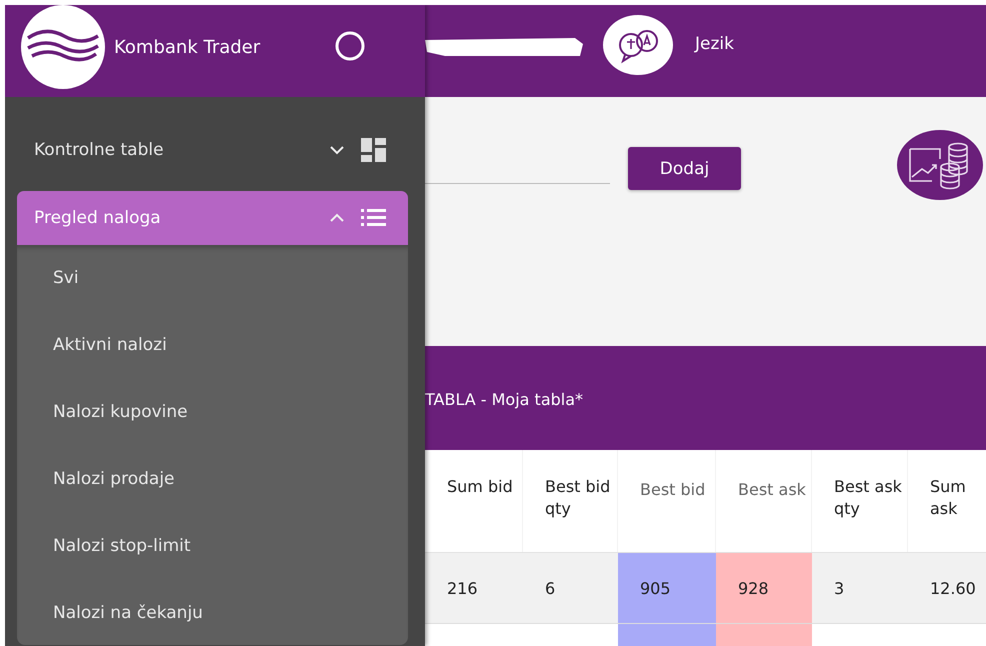  Describe the element at coordinates (212, 345) in the screenshot. I see `submenu-item: Aktivni nalozi` at that location.